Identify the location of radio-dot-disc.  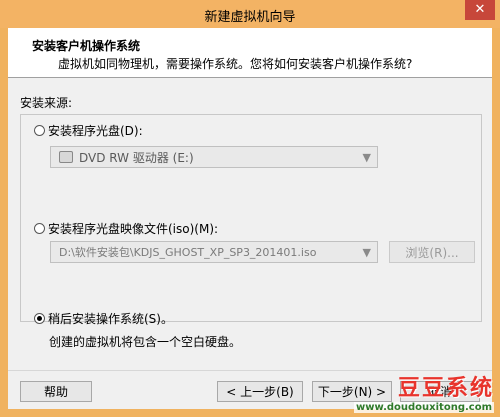
(39, 130).